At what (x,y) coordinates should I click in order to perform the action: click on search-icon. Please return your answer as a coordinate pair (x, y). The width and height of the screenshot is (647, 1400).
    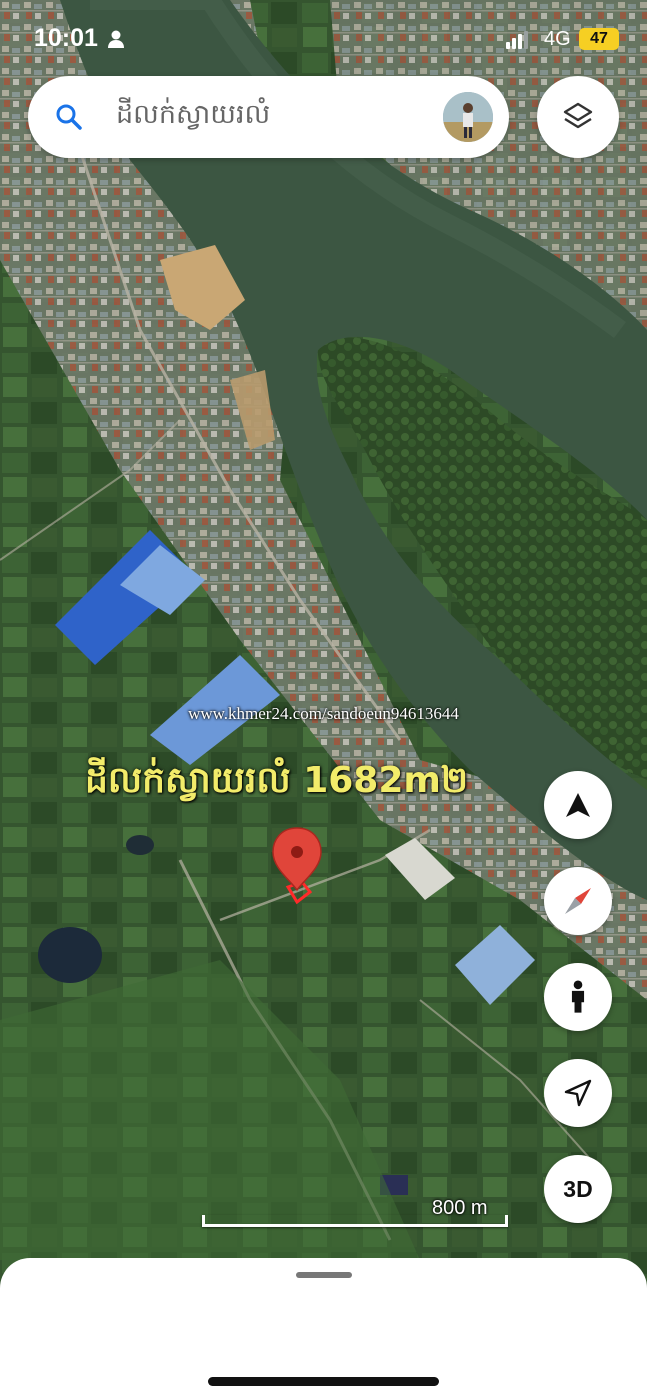
    Looking at the image, I should click on (69, 117).